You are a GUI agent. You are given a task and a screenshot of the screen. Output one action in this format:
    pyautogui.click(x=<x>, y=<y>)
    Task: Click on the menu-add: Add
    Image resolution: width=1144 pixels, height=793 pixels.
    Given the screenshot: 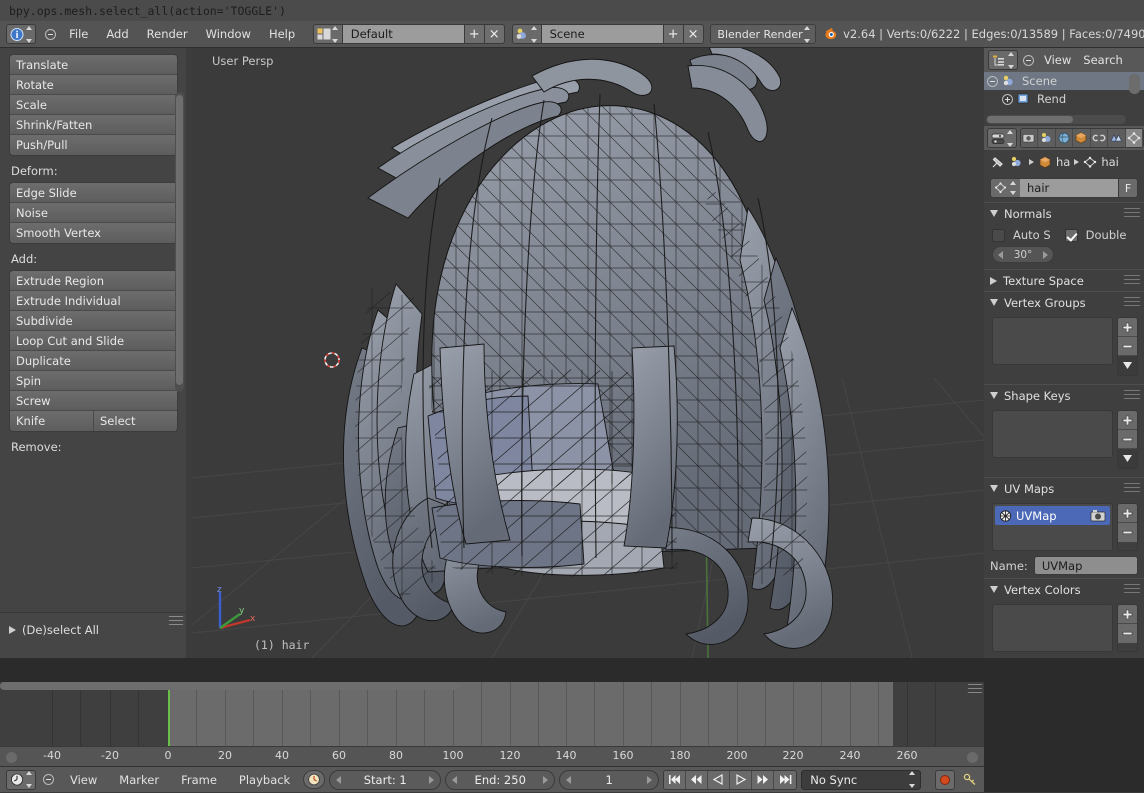 What is the action you would take?
    pyautogui.click(x=117, y=34)
    